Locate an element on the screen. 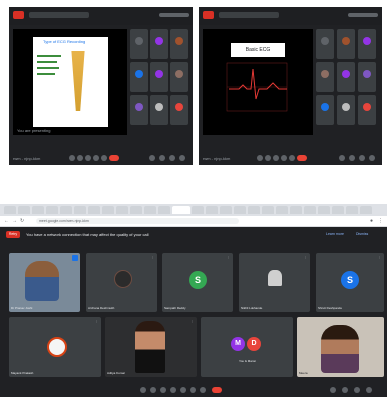 This screenshot has width=387, height=397. meeting-controls: rwm - njnp-kkm is located at coordinates (101, 158).